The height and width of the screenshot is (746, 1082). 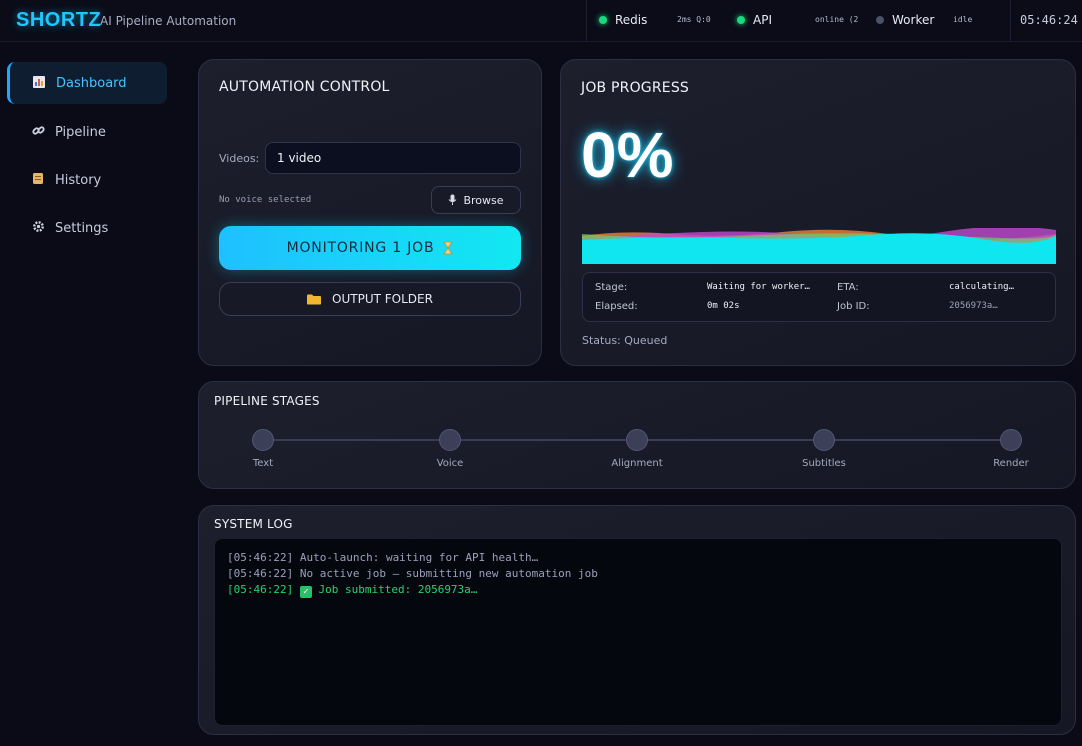 What do you see at coordinates (263, 463) in the screenshot?
I see `stage-label: Text` at bounding box center [263, 463].